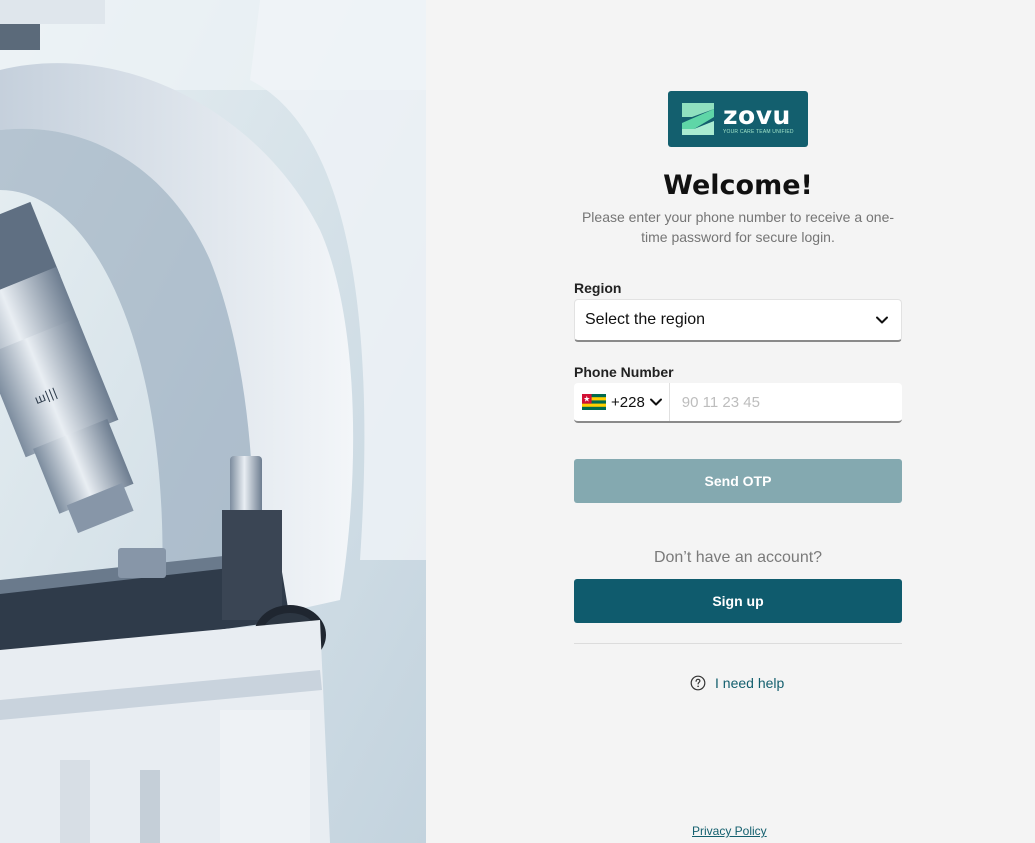 This screenshot has height=843, width=1035. Describe the element at coordinates (698, 683) in the screenshot. I see `question-circle-icon` at that location.